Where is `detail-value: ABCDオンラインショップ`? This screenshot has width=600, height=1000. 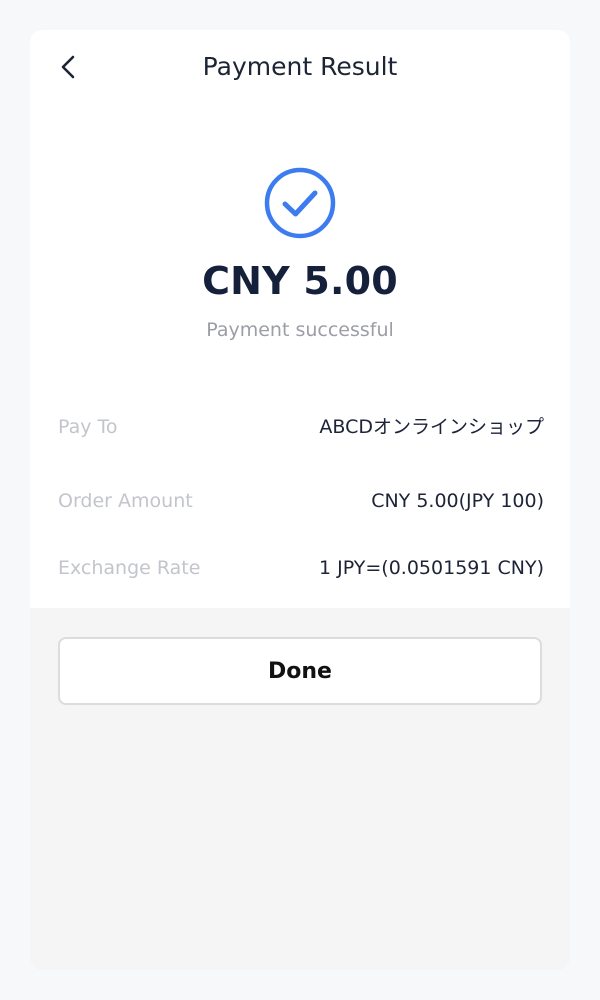
detail-value: ABCDオンラインショップ is located at coordinates (431, 427).